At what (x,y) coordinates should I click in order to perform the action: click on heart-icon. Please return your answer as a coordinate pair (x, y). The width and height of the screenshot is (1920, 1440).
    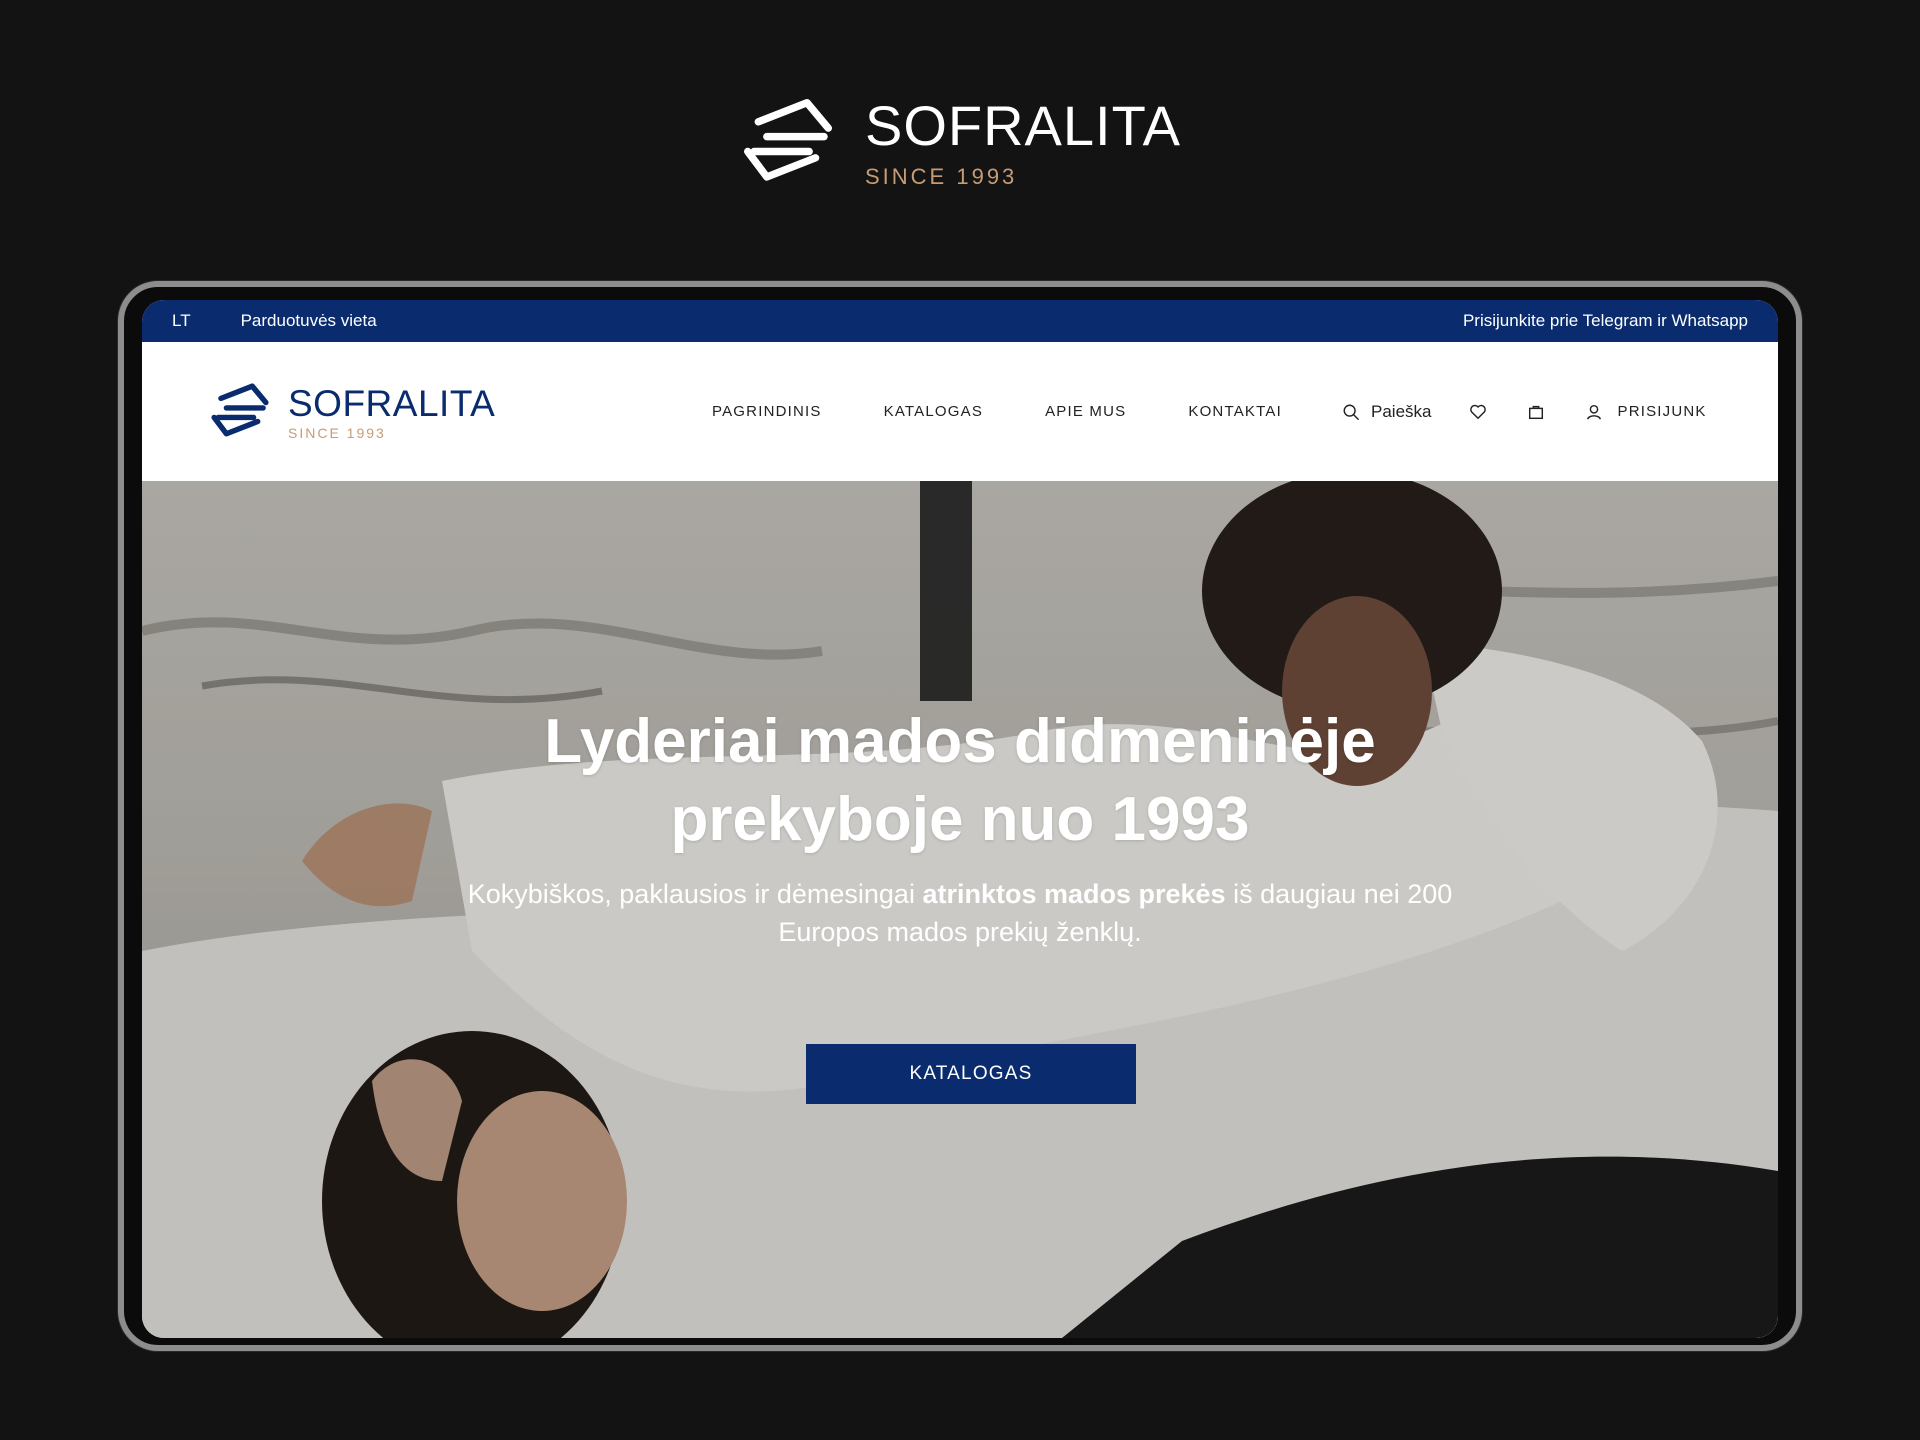
    Looking at the image, I should click on (1478, 411).